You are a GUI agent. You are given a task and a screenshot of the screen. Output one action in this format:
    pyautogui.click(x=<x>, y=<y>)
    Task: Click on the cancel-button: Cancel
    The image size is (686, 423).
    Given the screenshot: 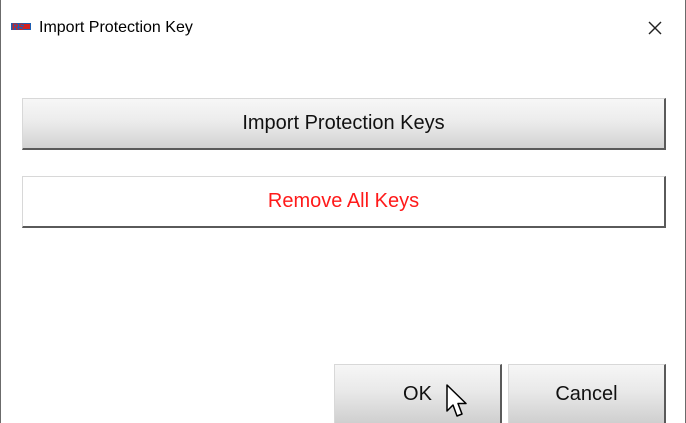 What is the action you would take?
    pyautogui.click(x=587, y=393)
    